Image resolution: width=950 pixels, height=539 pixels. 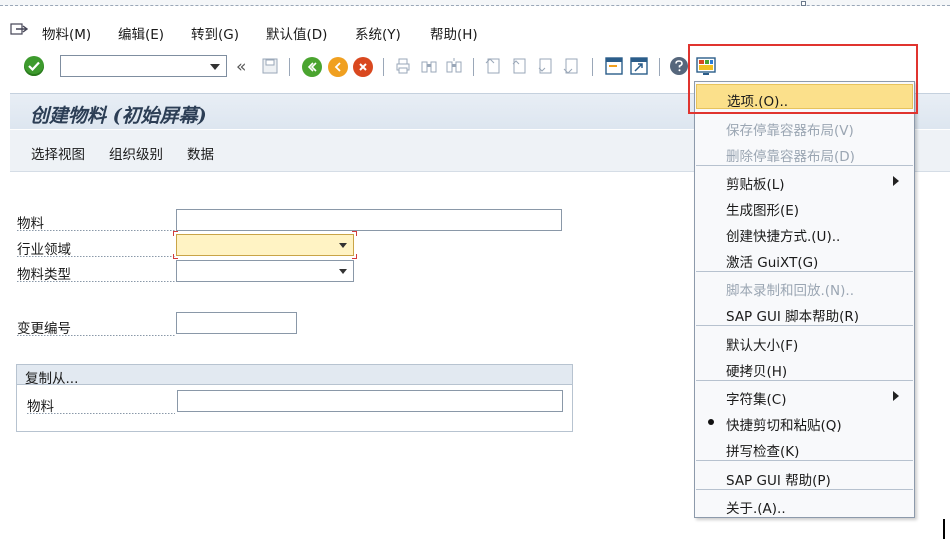 I want to click on menu-item-label: 剪贴板(L), so click(x=755, y=185).